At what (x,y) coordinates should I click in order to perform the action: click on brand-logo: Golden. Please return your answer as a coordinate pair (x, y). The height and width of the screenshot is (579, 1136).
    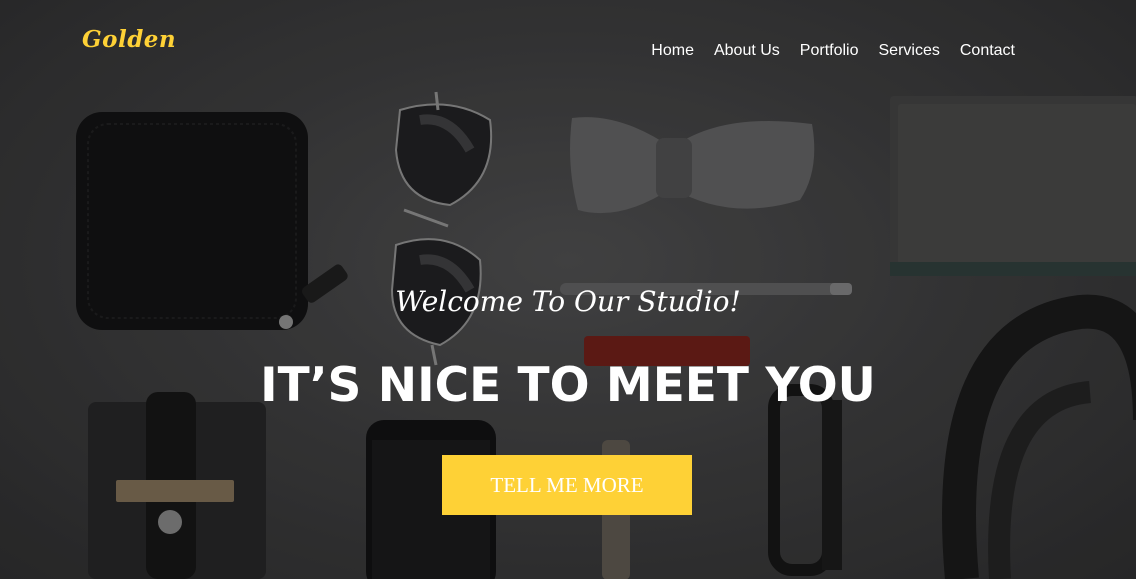
    Looking at the image, I should click on (129, 39).